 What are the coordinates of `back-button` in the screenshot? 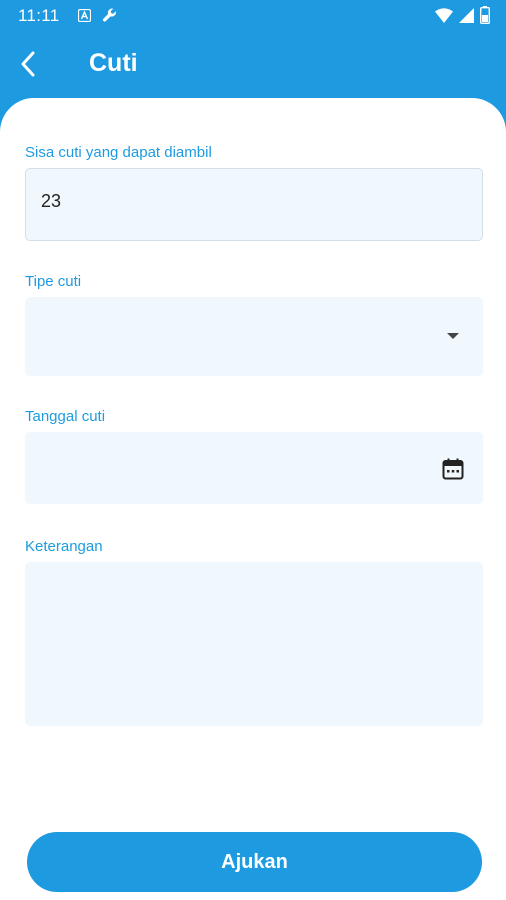 It's located at (28, 64).